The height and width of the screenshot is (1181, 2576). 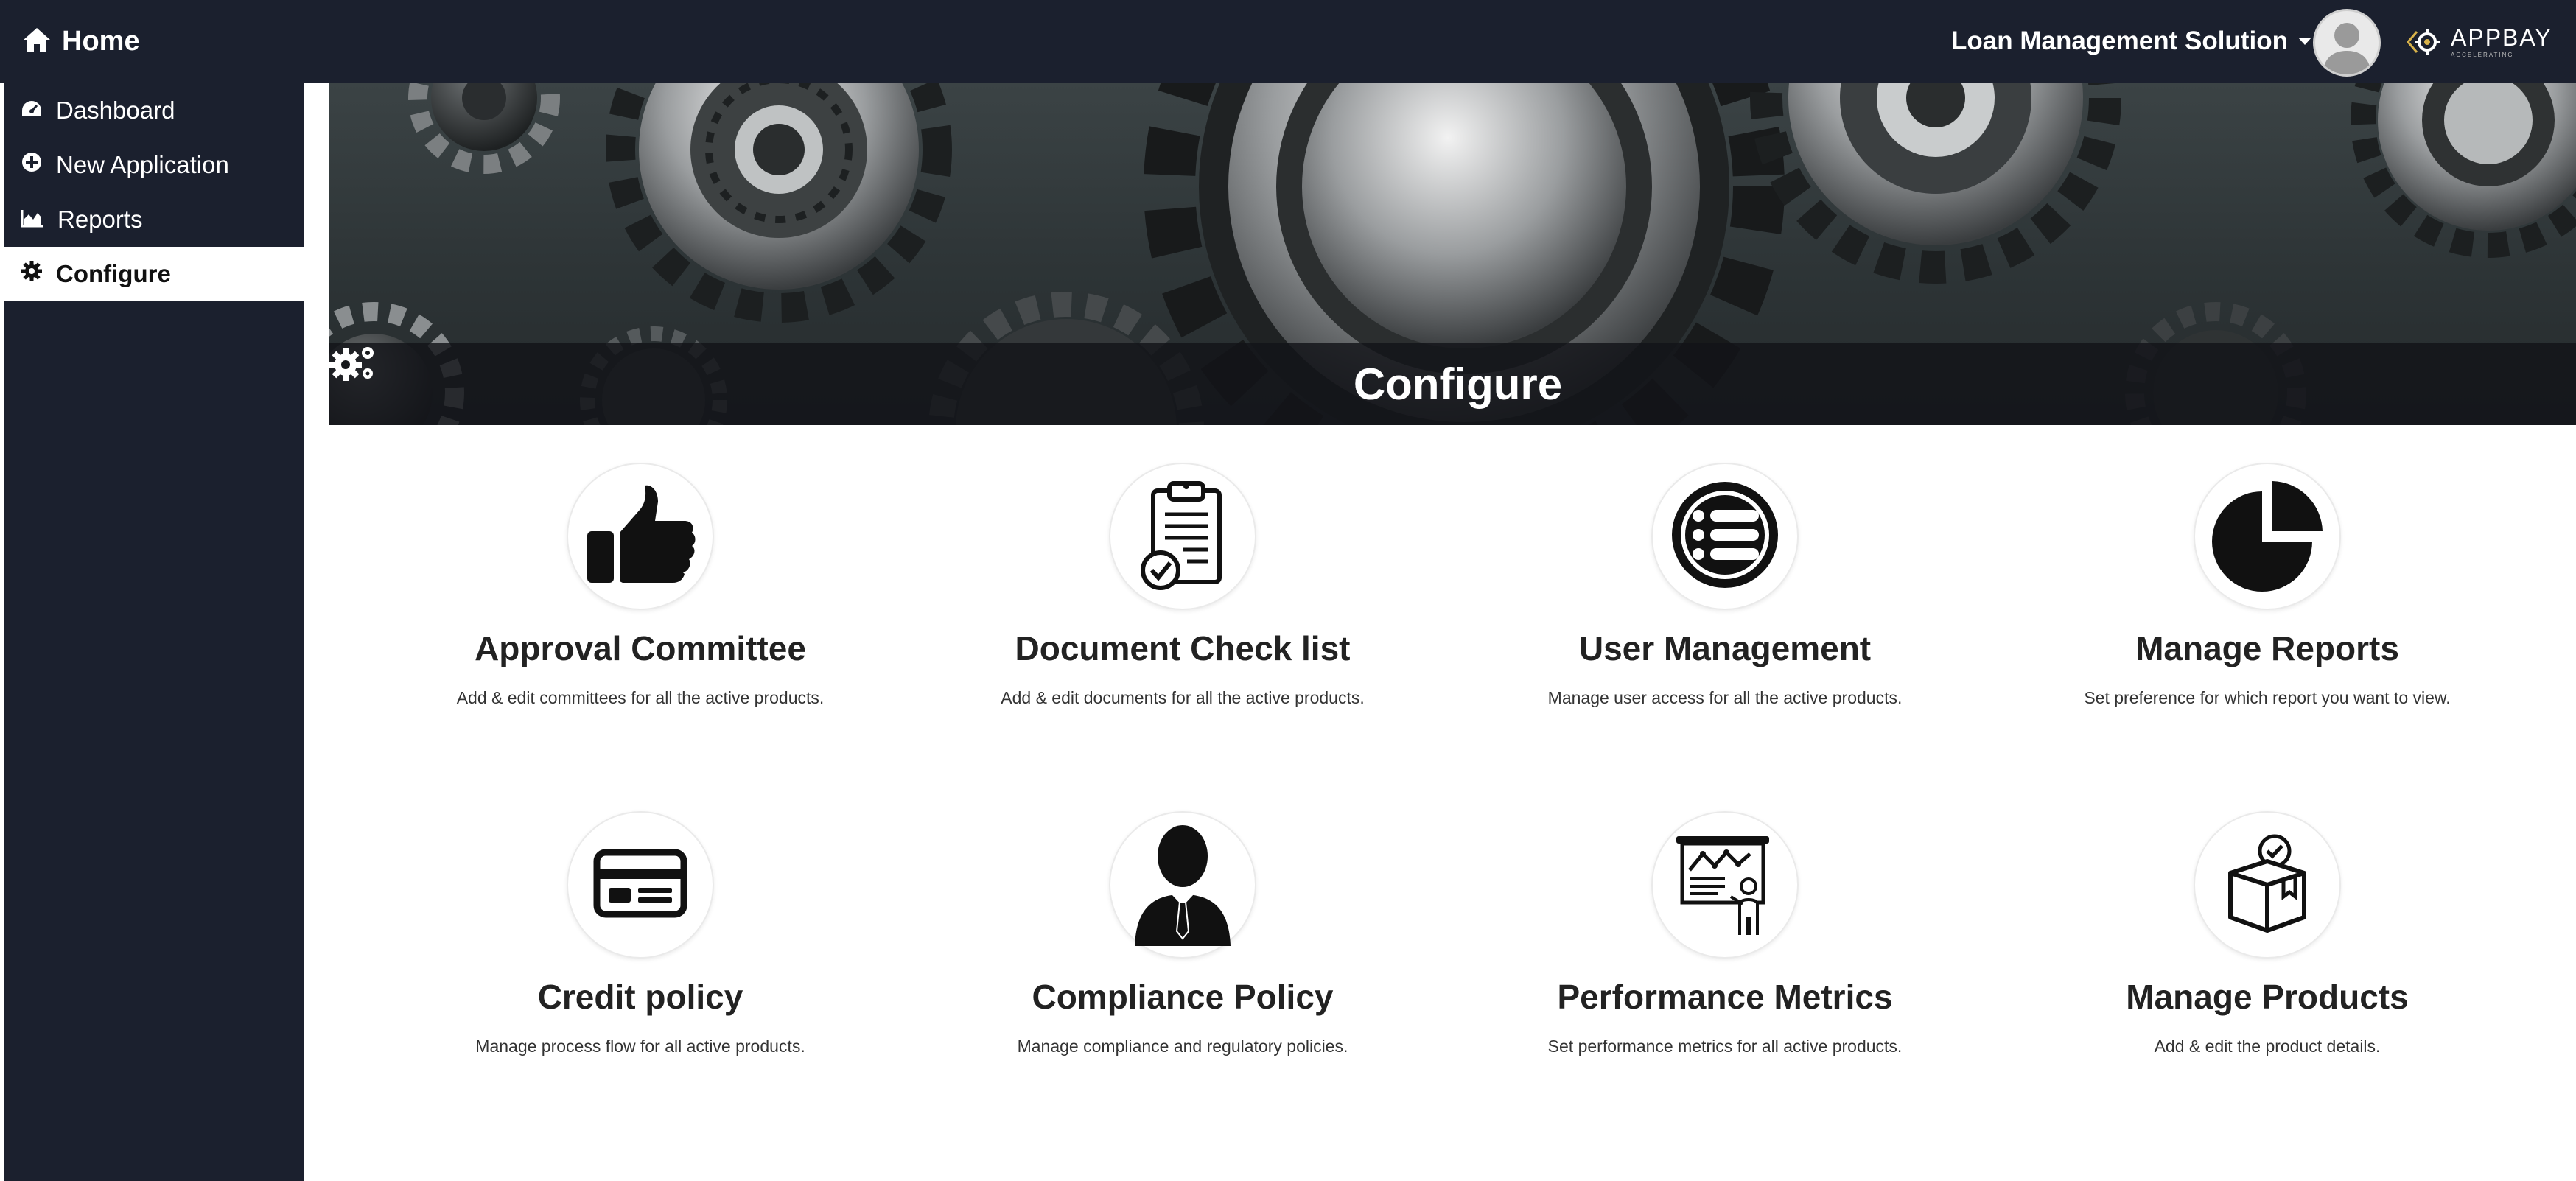 I want to click on dashboard-icon, so click(x=32, y=111).